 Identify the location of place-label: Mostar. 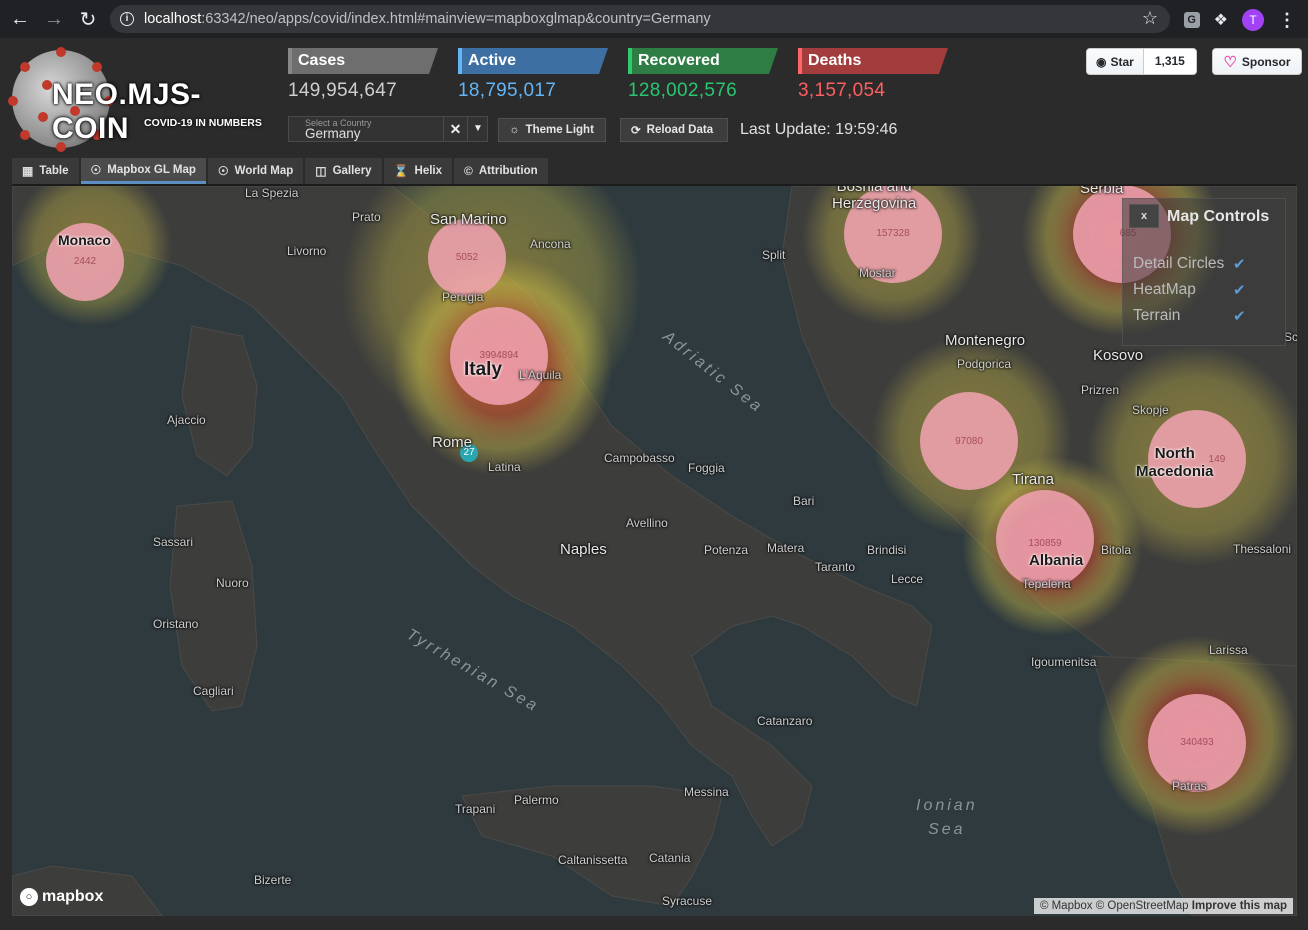
(877, 273).